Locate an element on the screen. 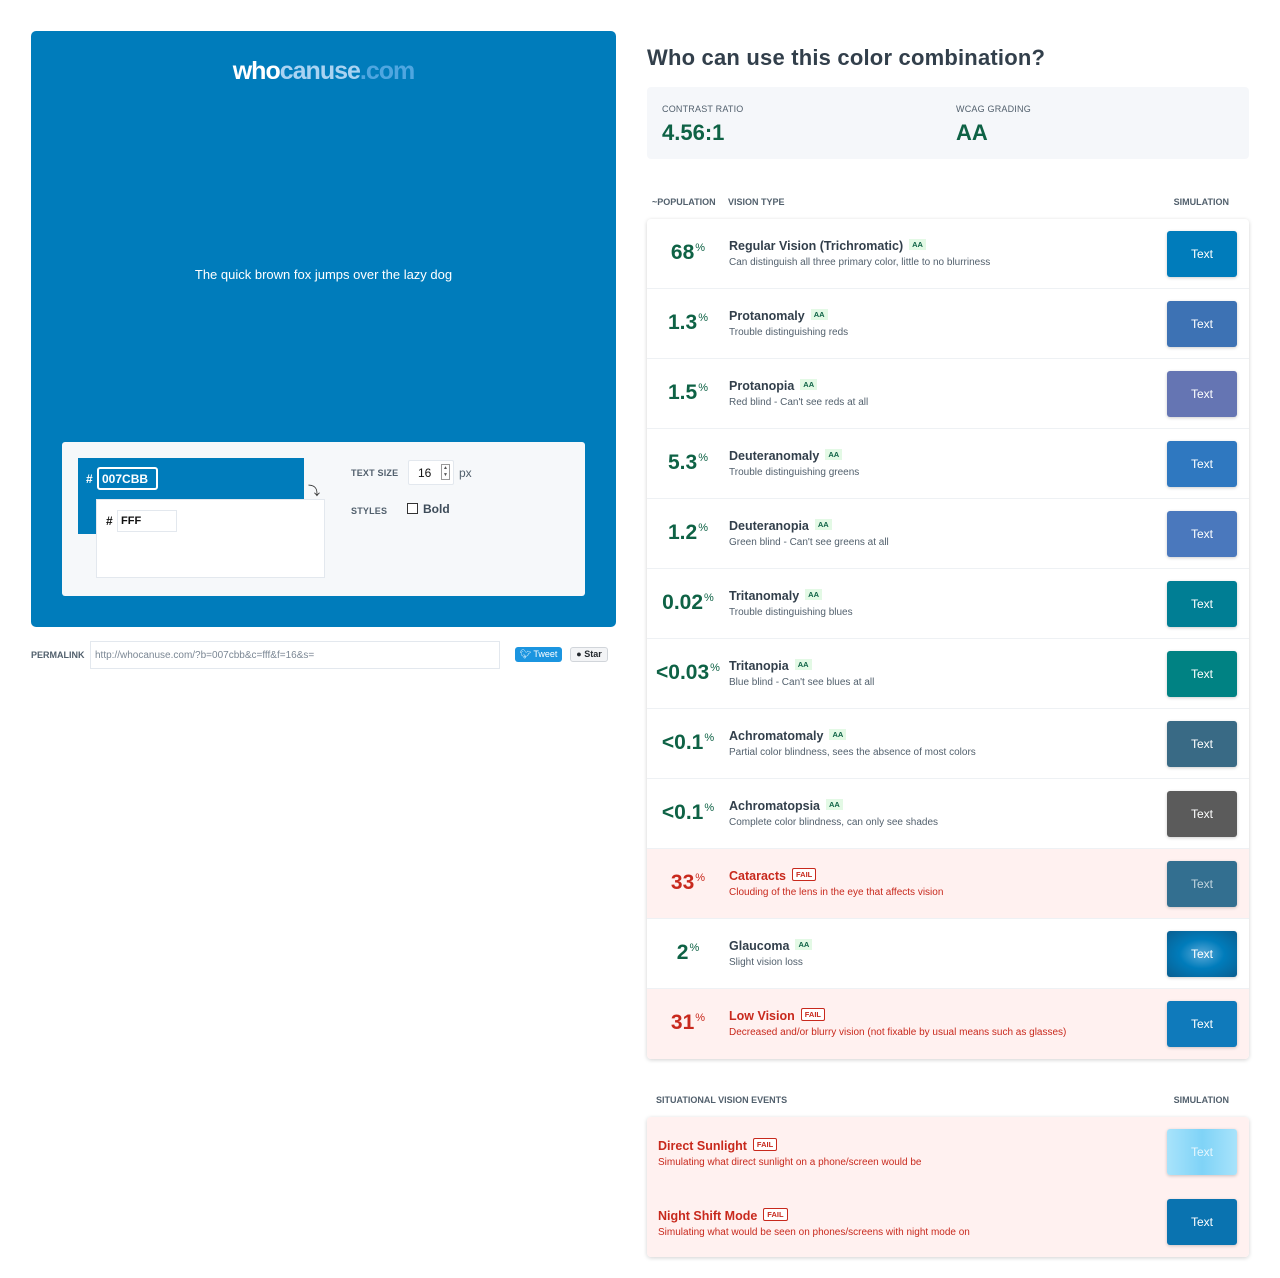 Image resolution: width=1280 pixels, height=1278 pixels. text-size-input: 16 ▲ ▼ is located at coordinates (431, 472).